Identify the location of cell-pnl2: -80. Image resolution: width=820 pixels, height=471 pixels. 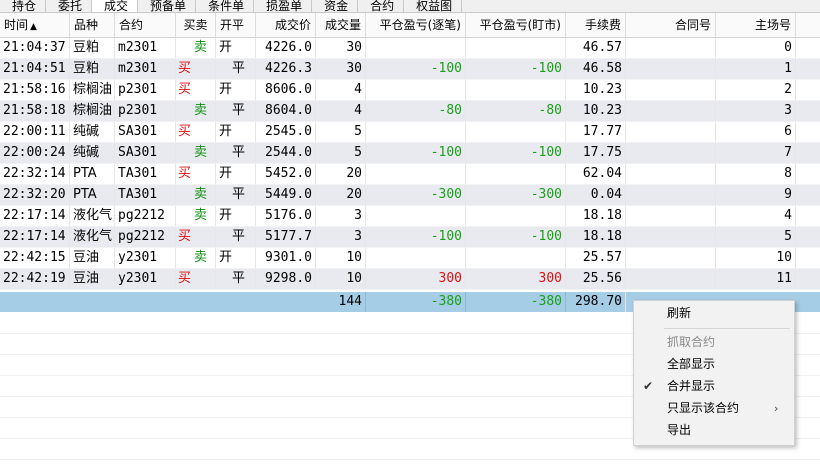
(516, 111).